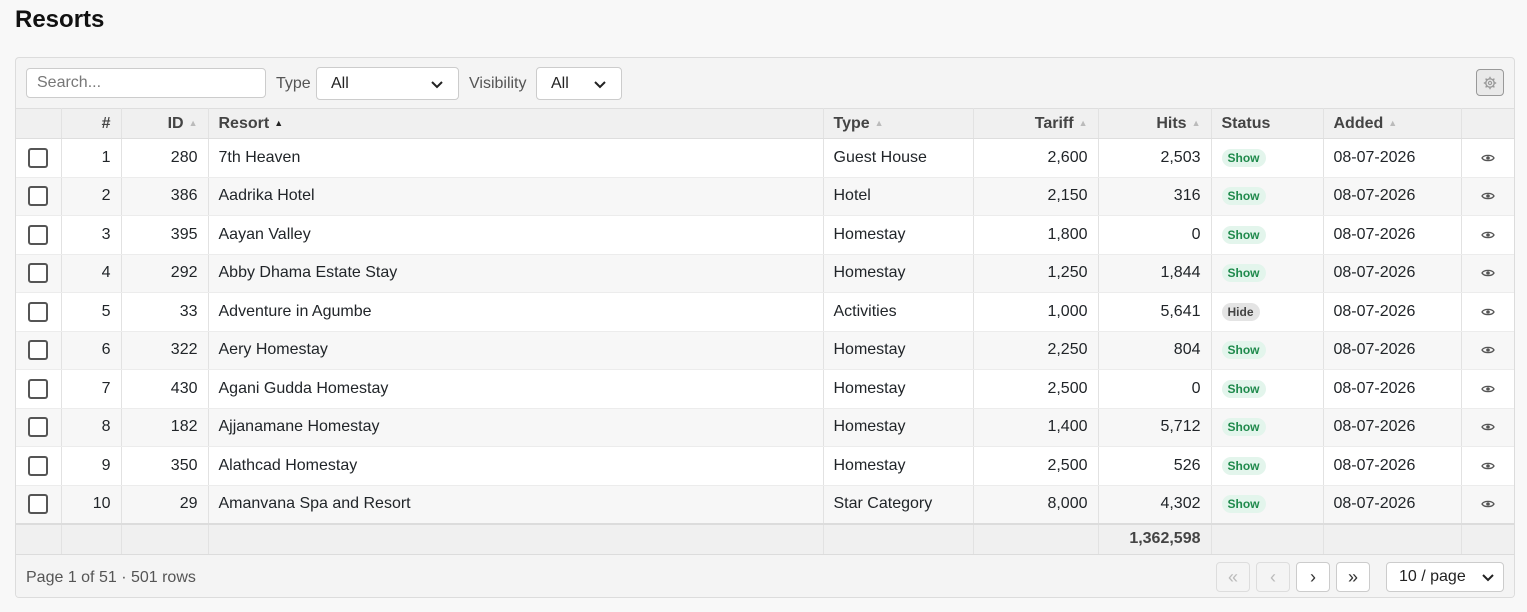 The height and width of the screenshot is (612, 1527). Describe the element at coordinates (1313, 577) in the screenshot. I see `next-page-button: ›` at that location.